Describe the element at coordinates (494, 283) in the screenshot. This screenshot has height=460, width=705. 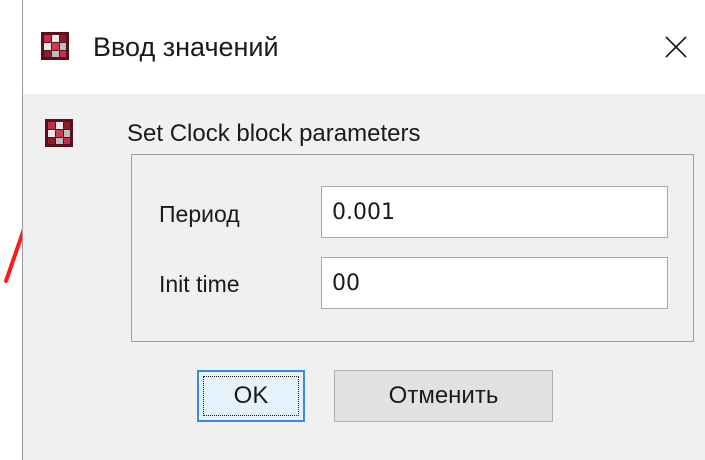
I see `init-time-input` at that location.